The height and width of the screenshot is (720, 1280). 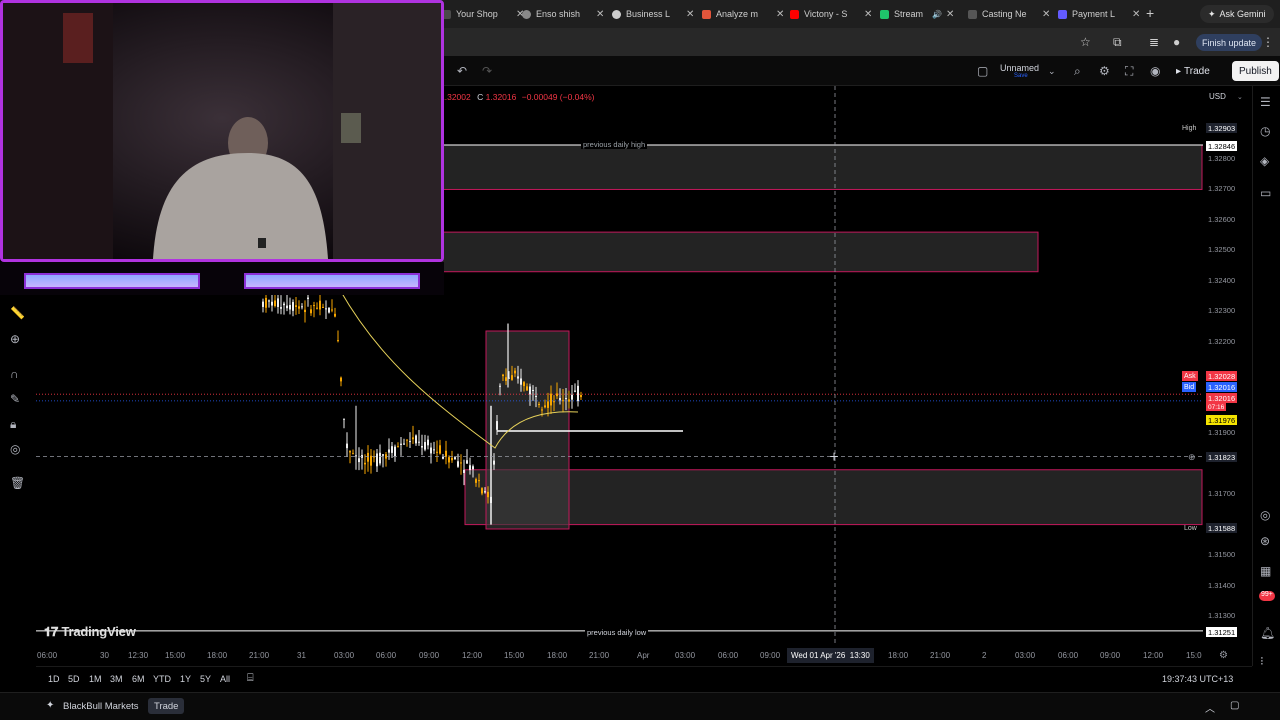 What do you see at coordinates (1197, 679) in the screenshot?
I see `utc-clock: 19:37:43 UTC+13` at bounding box center [1197, 679].